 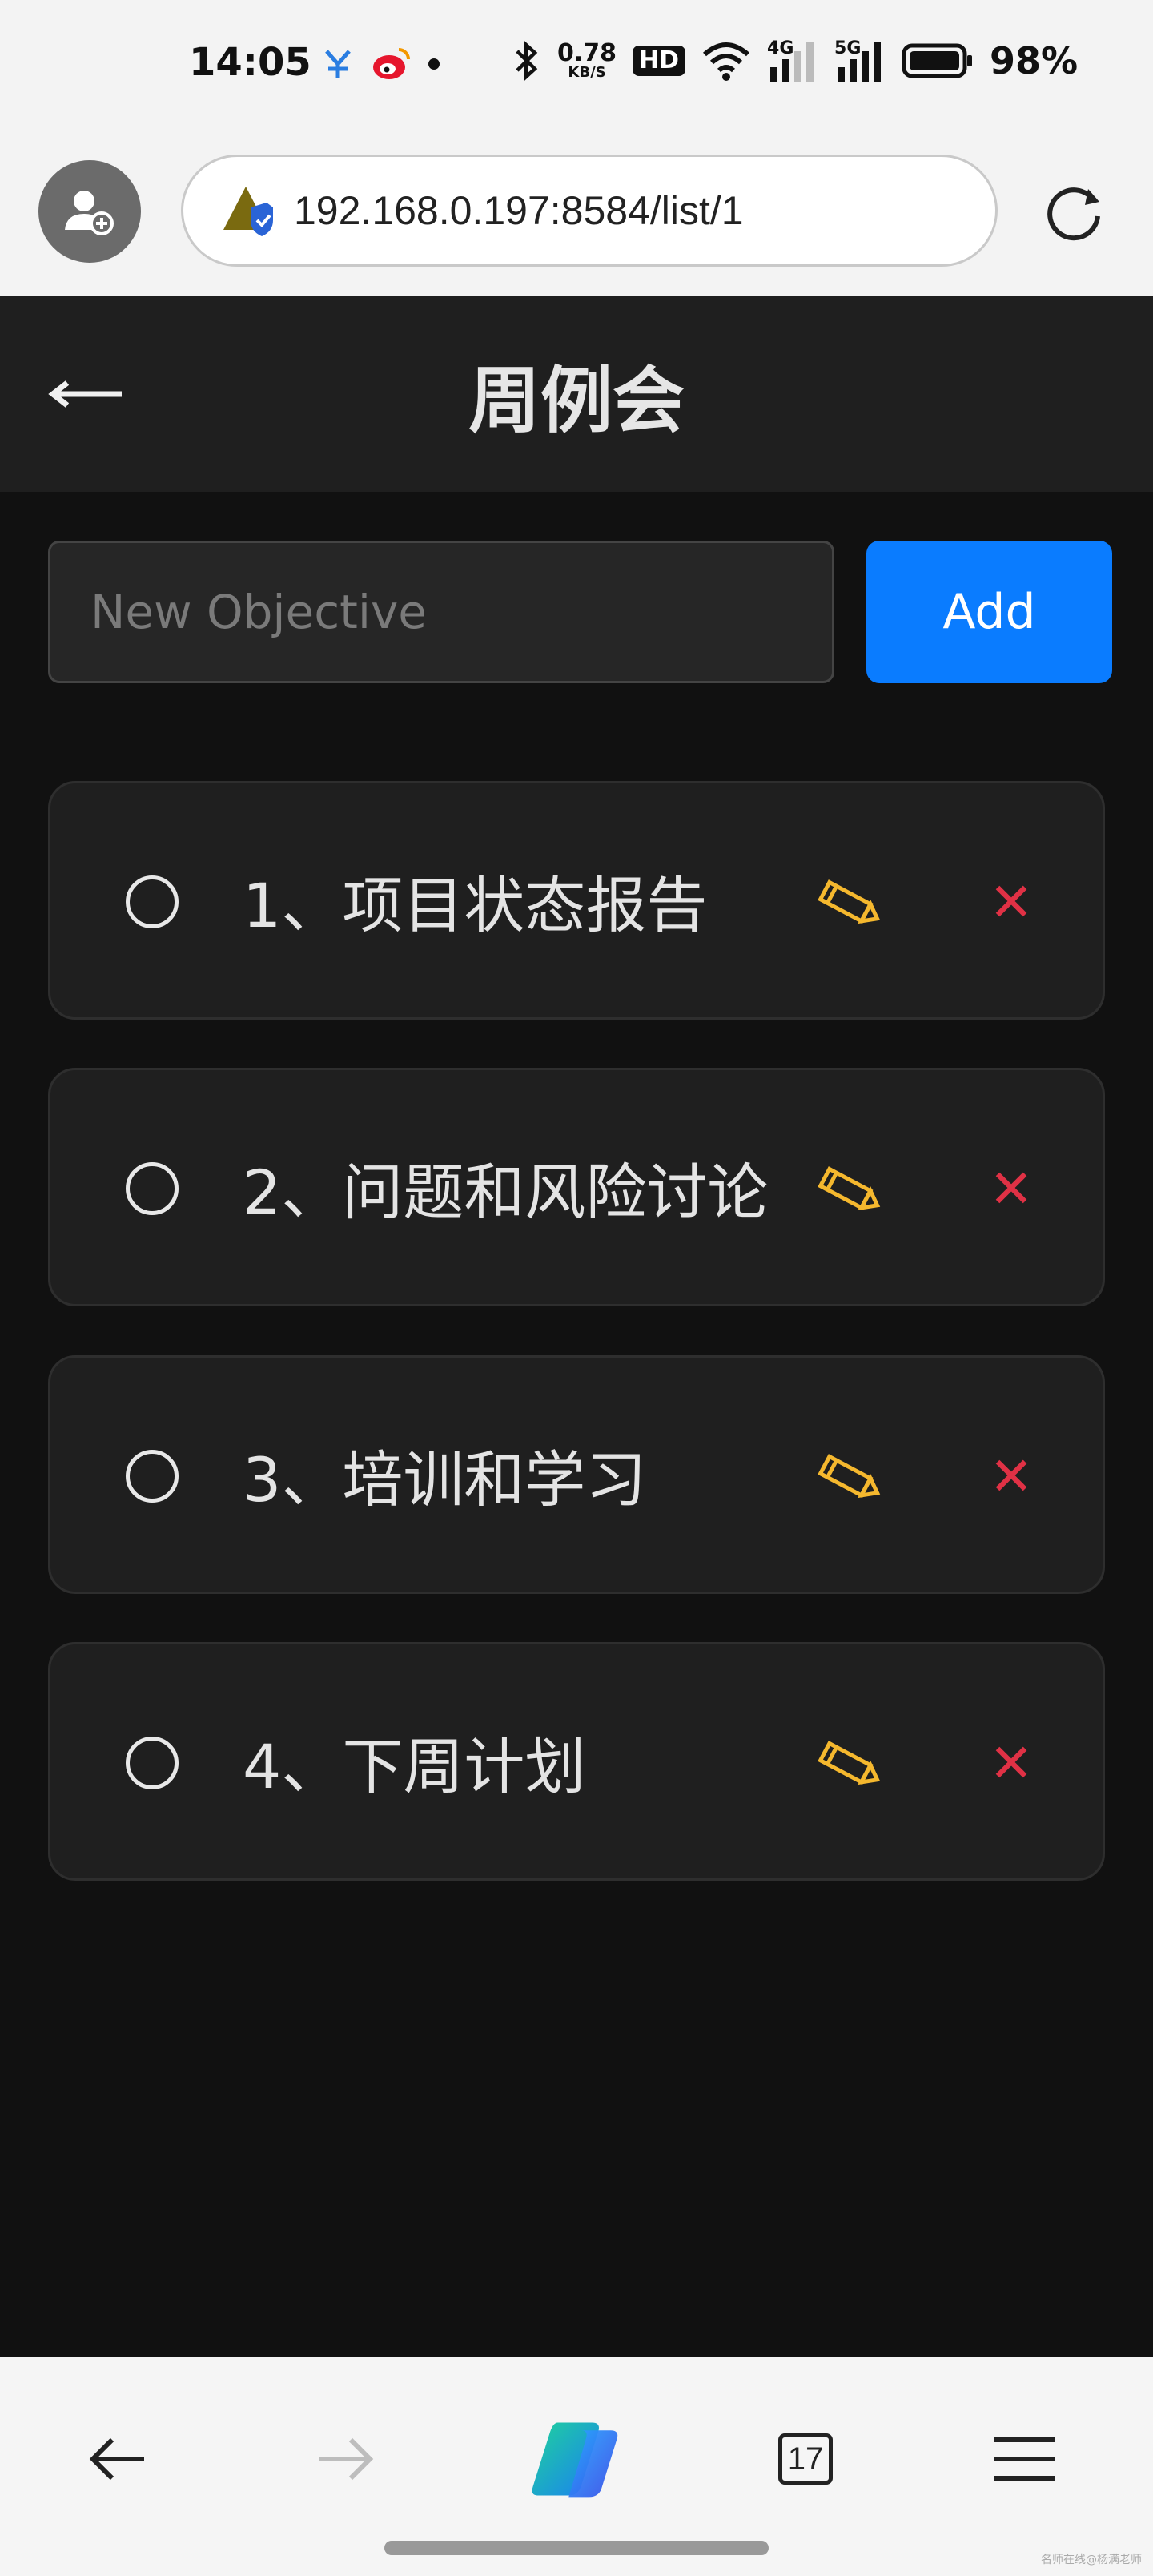 I want to click on site-security-icon, so click(x=249, y=211).